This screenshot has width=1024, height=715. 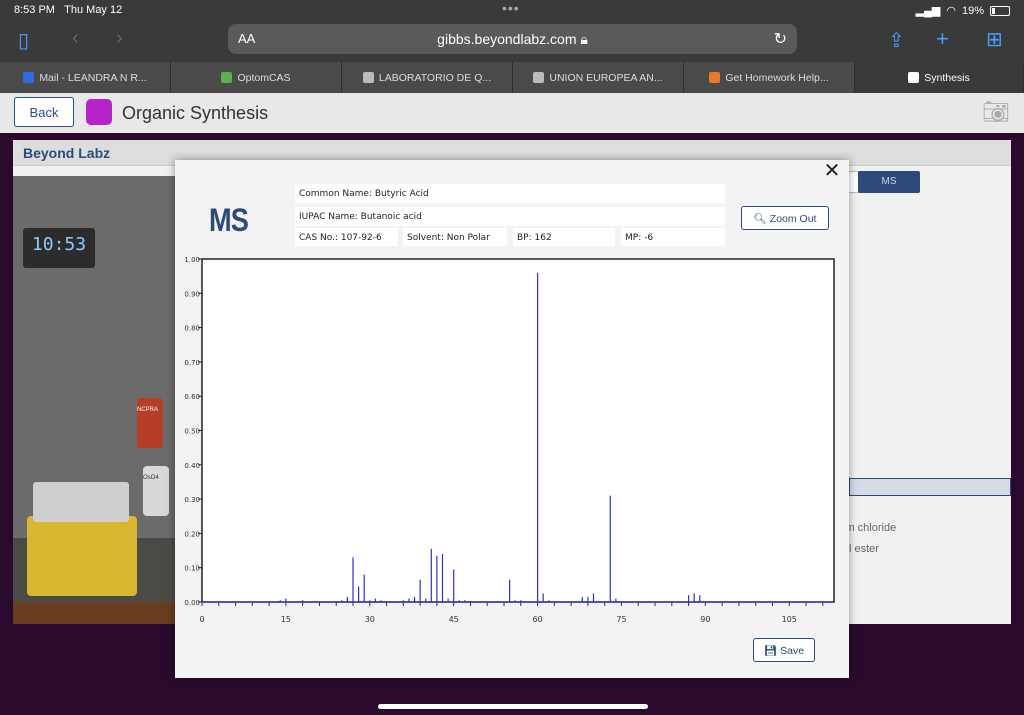 What do you see at coordinates (785, 218) in the screenshot?
I see `zoom-out-button: 🔍︎ Zoom Out` at bounding box center [785, 218].